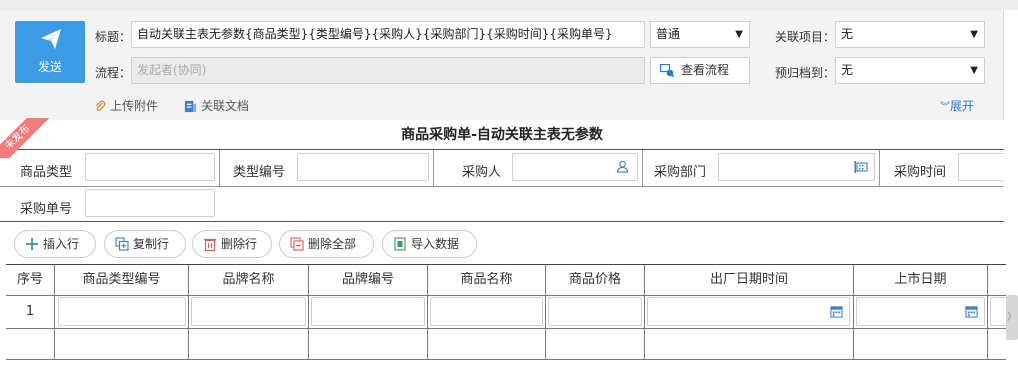 The image size is (1018, 384). I want to click on document-icon, so click(190, 106).